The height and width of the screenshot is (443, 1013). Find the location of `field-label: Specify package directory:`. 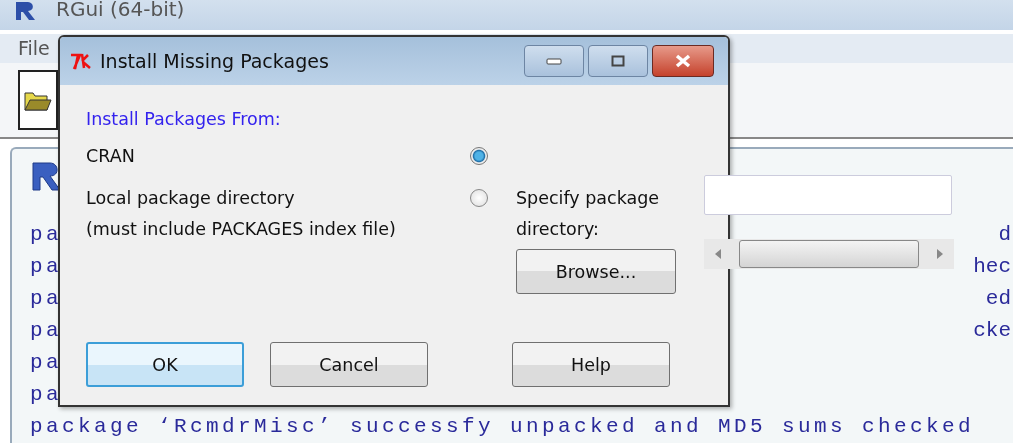

field-label: Specify package directory: is located at coordinates (588, 214).